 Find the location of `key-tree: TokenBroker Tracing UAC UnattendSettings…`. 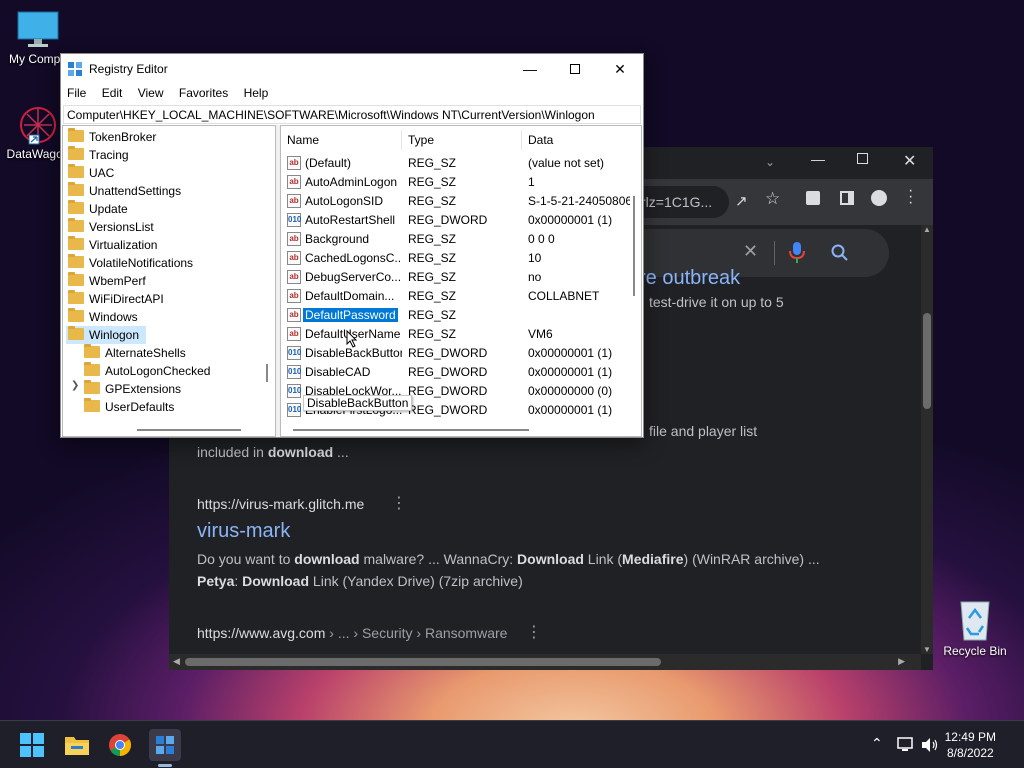

key-tree: TokenBroker Tracing UAC UnattendSettings… is located at coordinates (169, 281).